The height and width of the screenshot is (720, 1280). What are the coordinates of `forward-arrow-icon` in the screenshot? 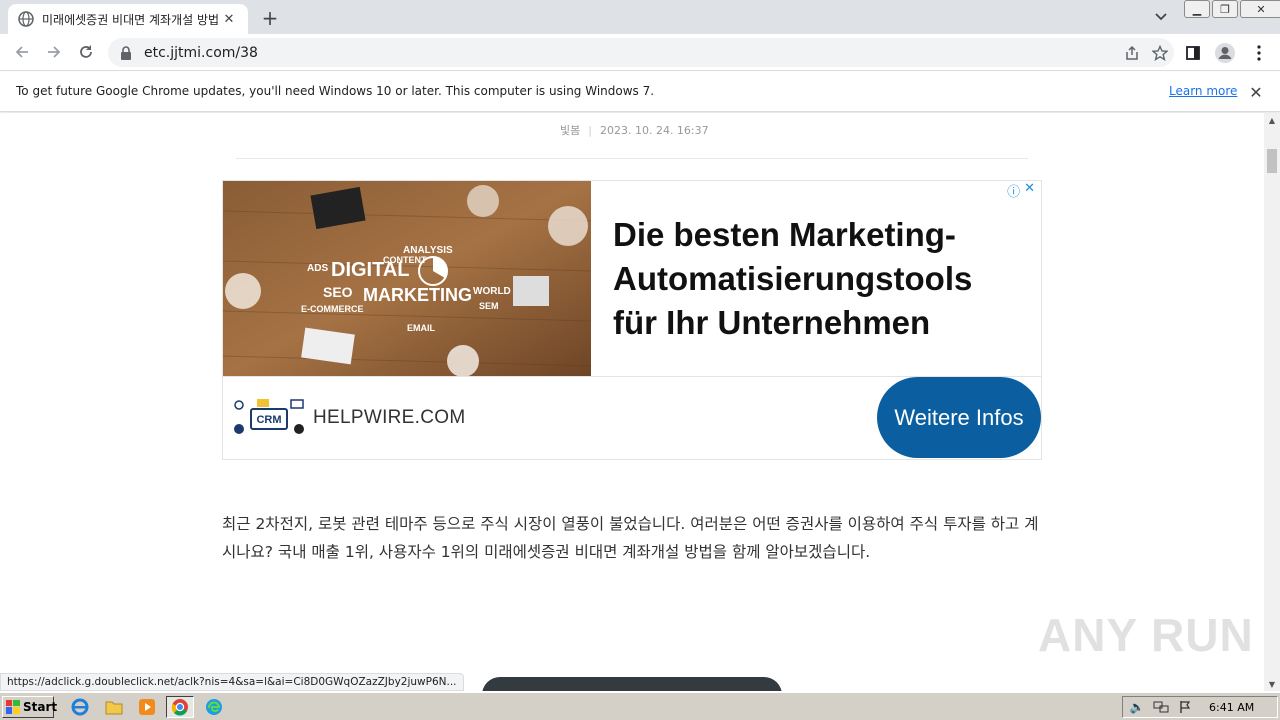 It's located at (54, 52).